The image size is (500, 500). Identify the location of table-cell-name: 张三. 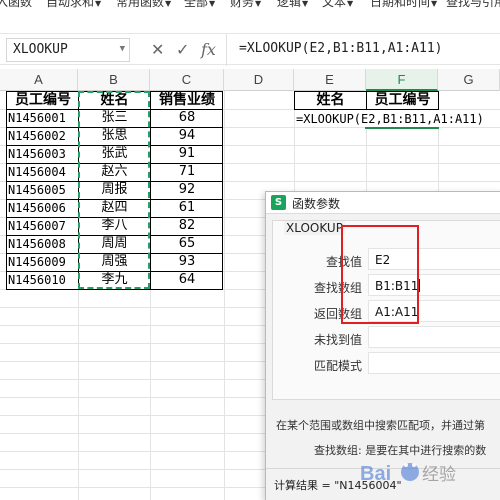
(114, 118).